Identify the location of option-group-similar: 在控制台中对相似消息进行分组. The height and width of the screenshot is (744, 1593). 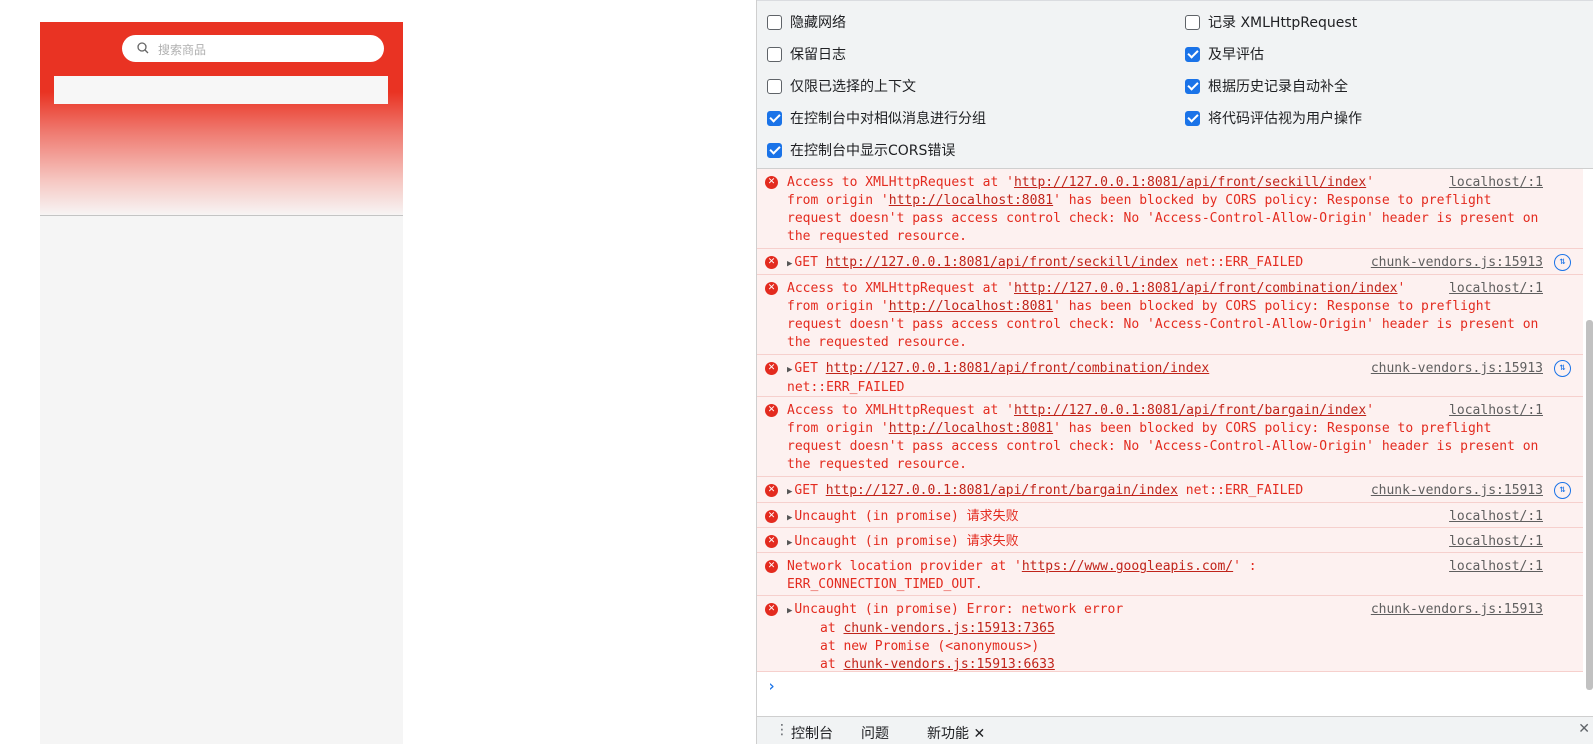
(876, 118).